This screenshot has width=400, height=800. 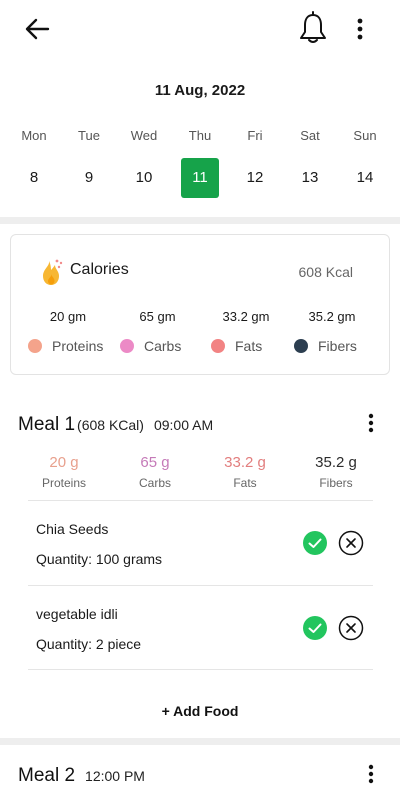 I want to click on day-sun: Sun 14, so click(x=365, y=162).